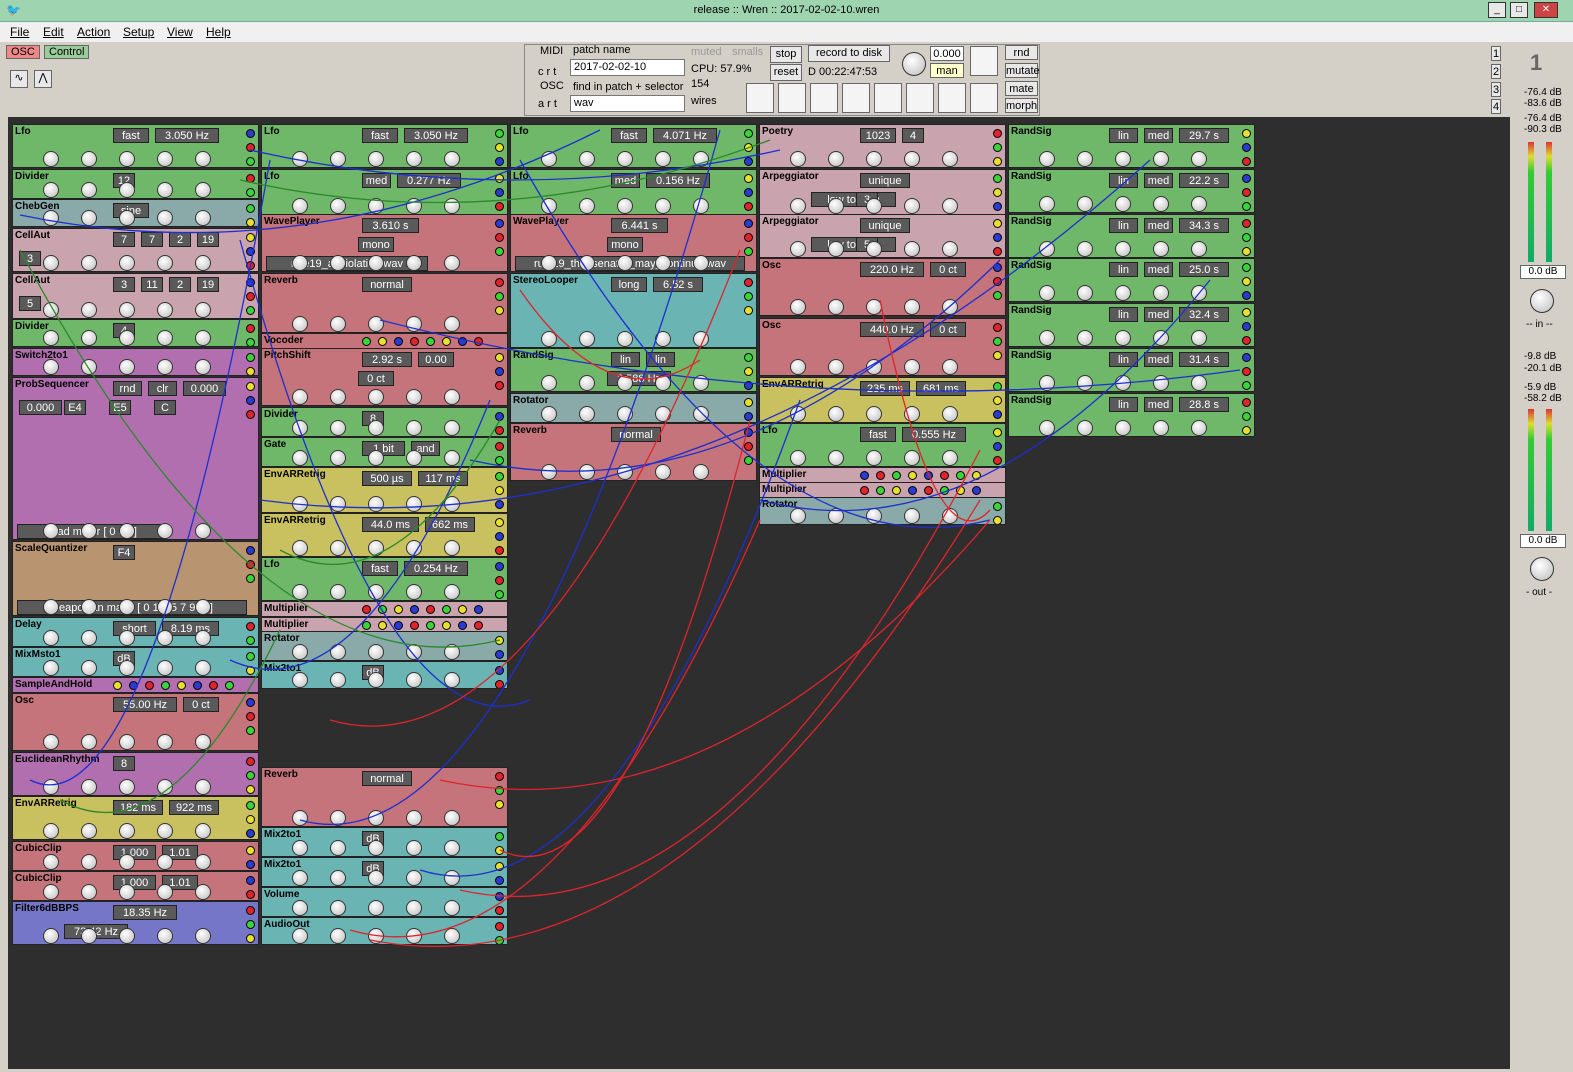  What do you see at coordinates (384, 931) in the screenshot?
I see `module-audioout: AudioOut` at bounding box center [384, 931].